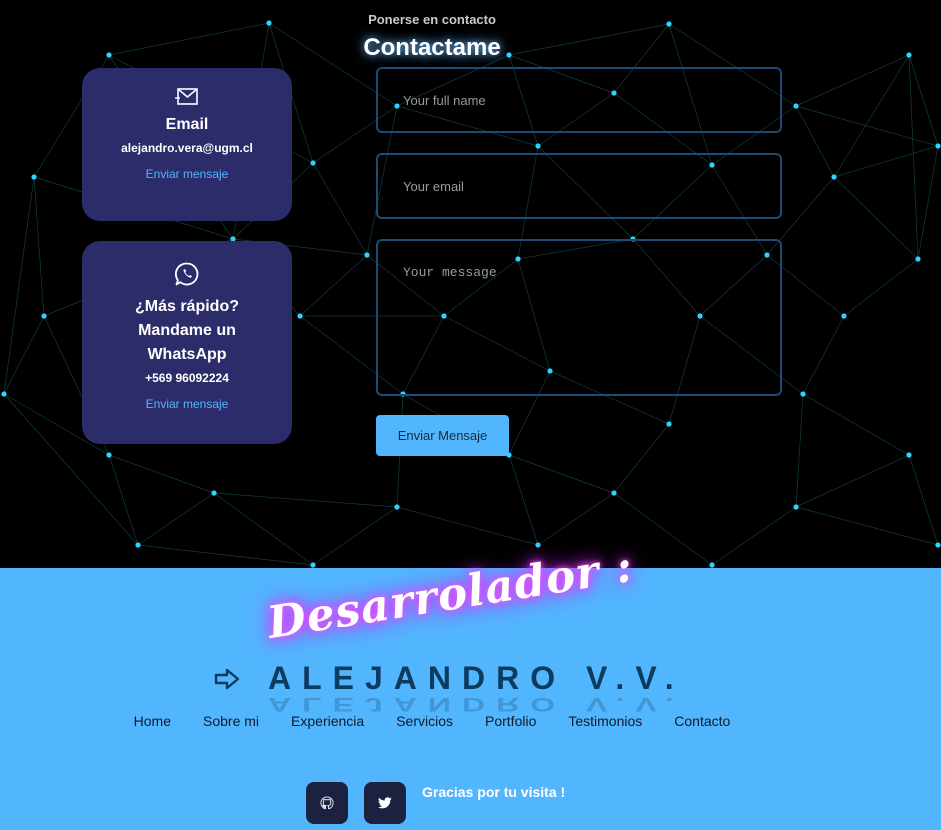 This screenshot has height=830, width=941. Describe the element at coordinates (186, 330) in the screenshot. I see `whatsapp-card-title: ¿Más rápido? Mandame un WhatsApp` at that location.